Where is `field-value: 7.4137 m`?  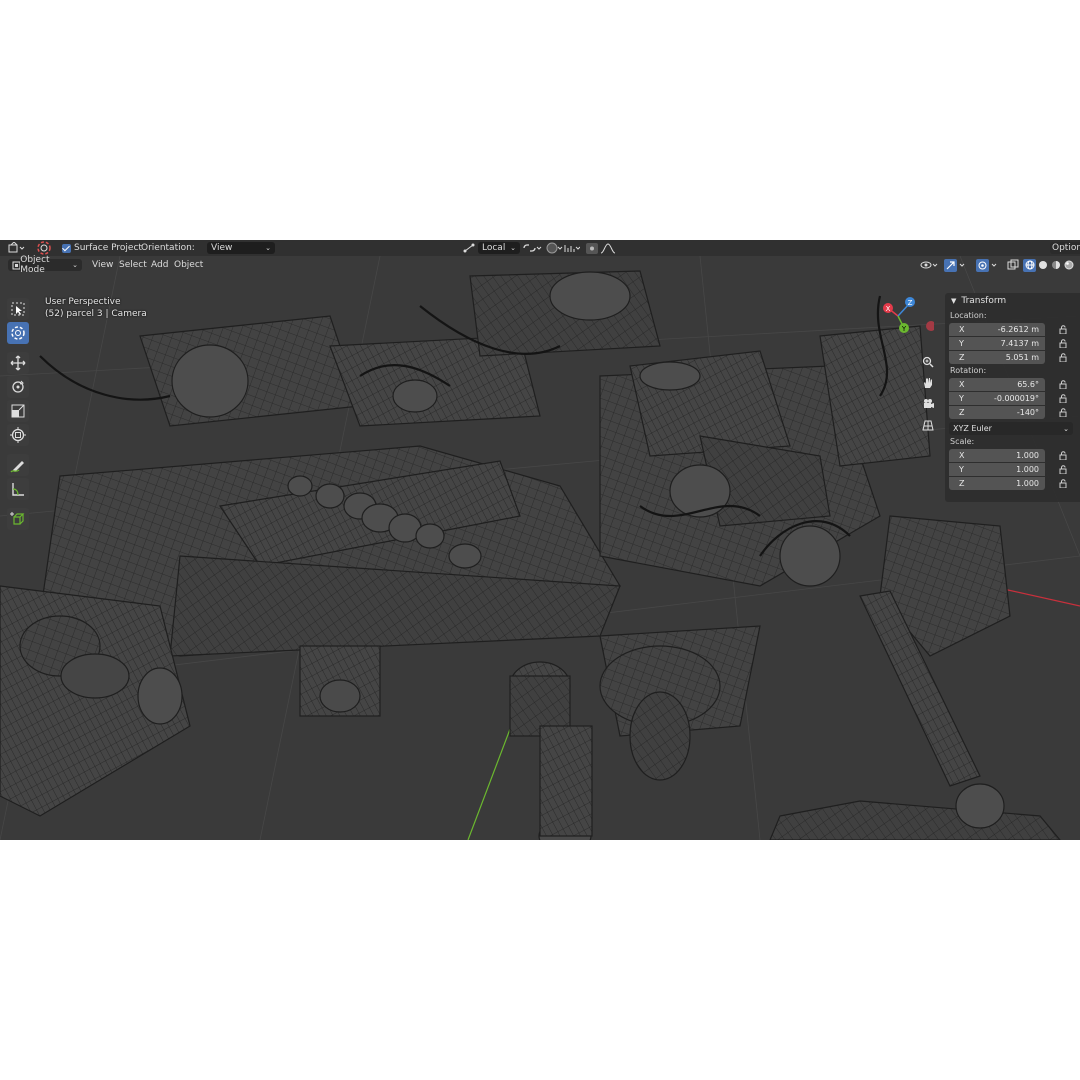 field-value: 7.4137 m is located at coordinates (1019, 343).